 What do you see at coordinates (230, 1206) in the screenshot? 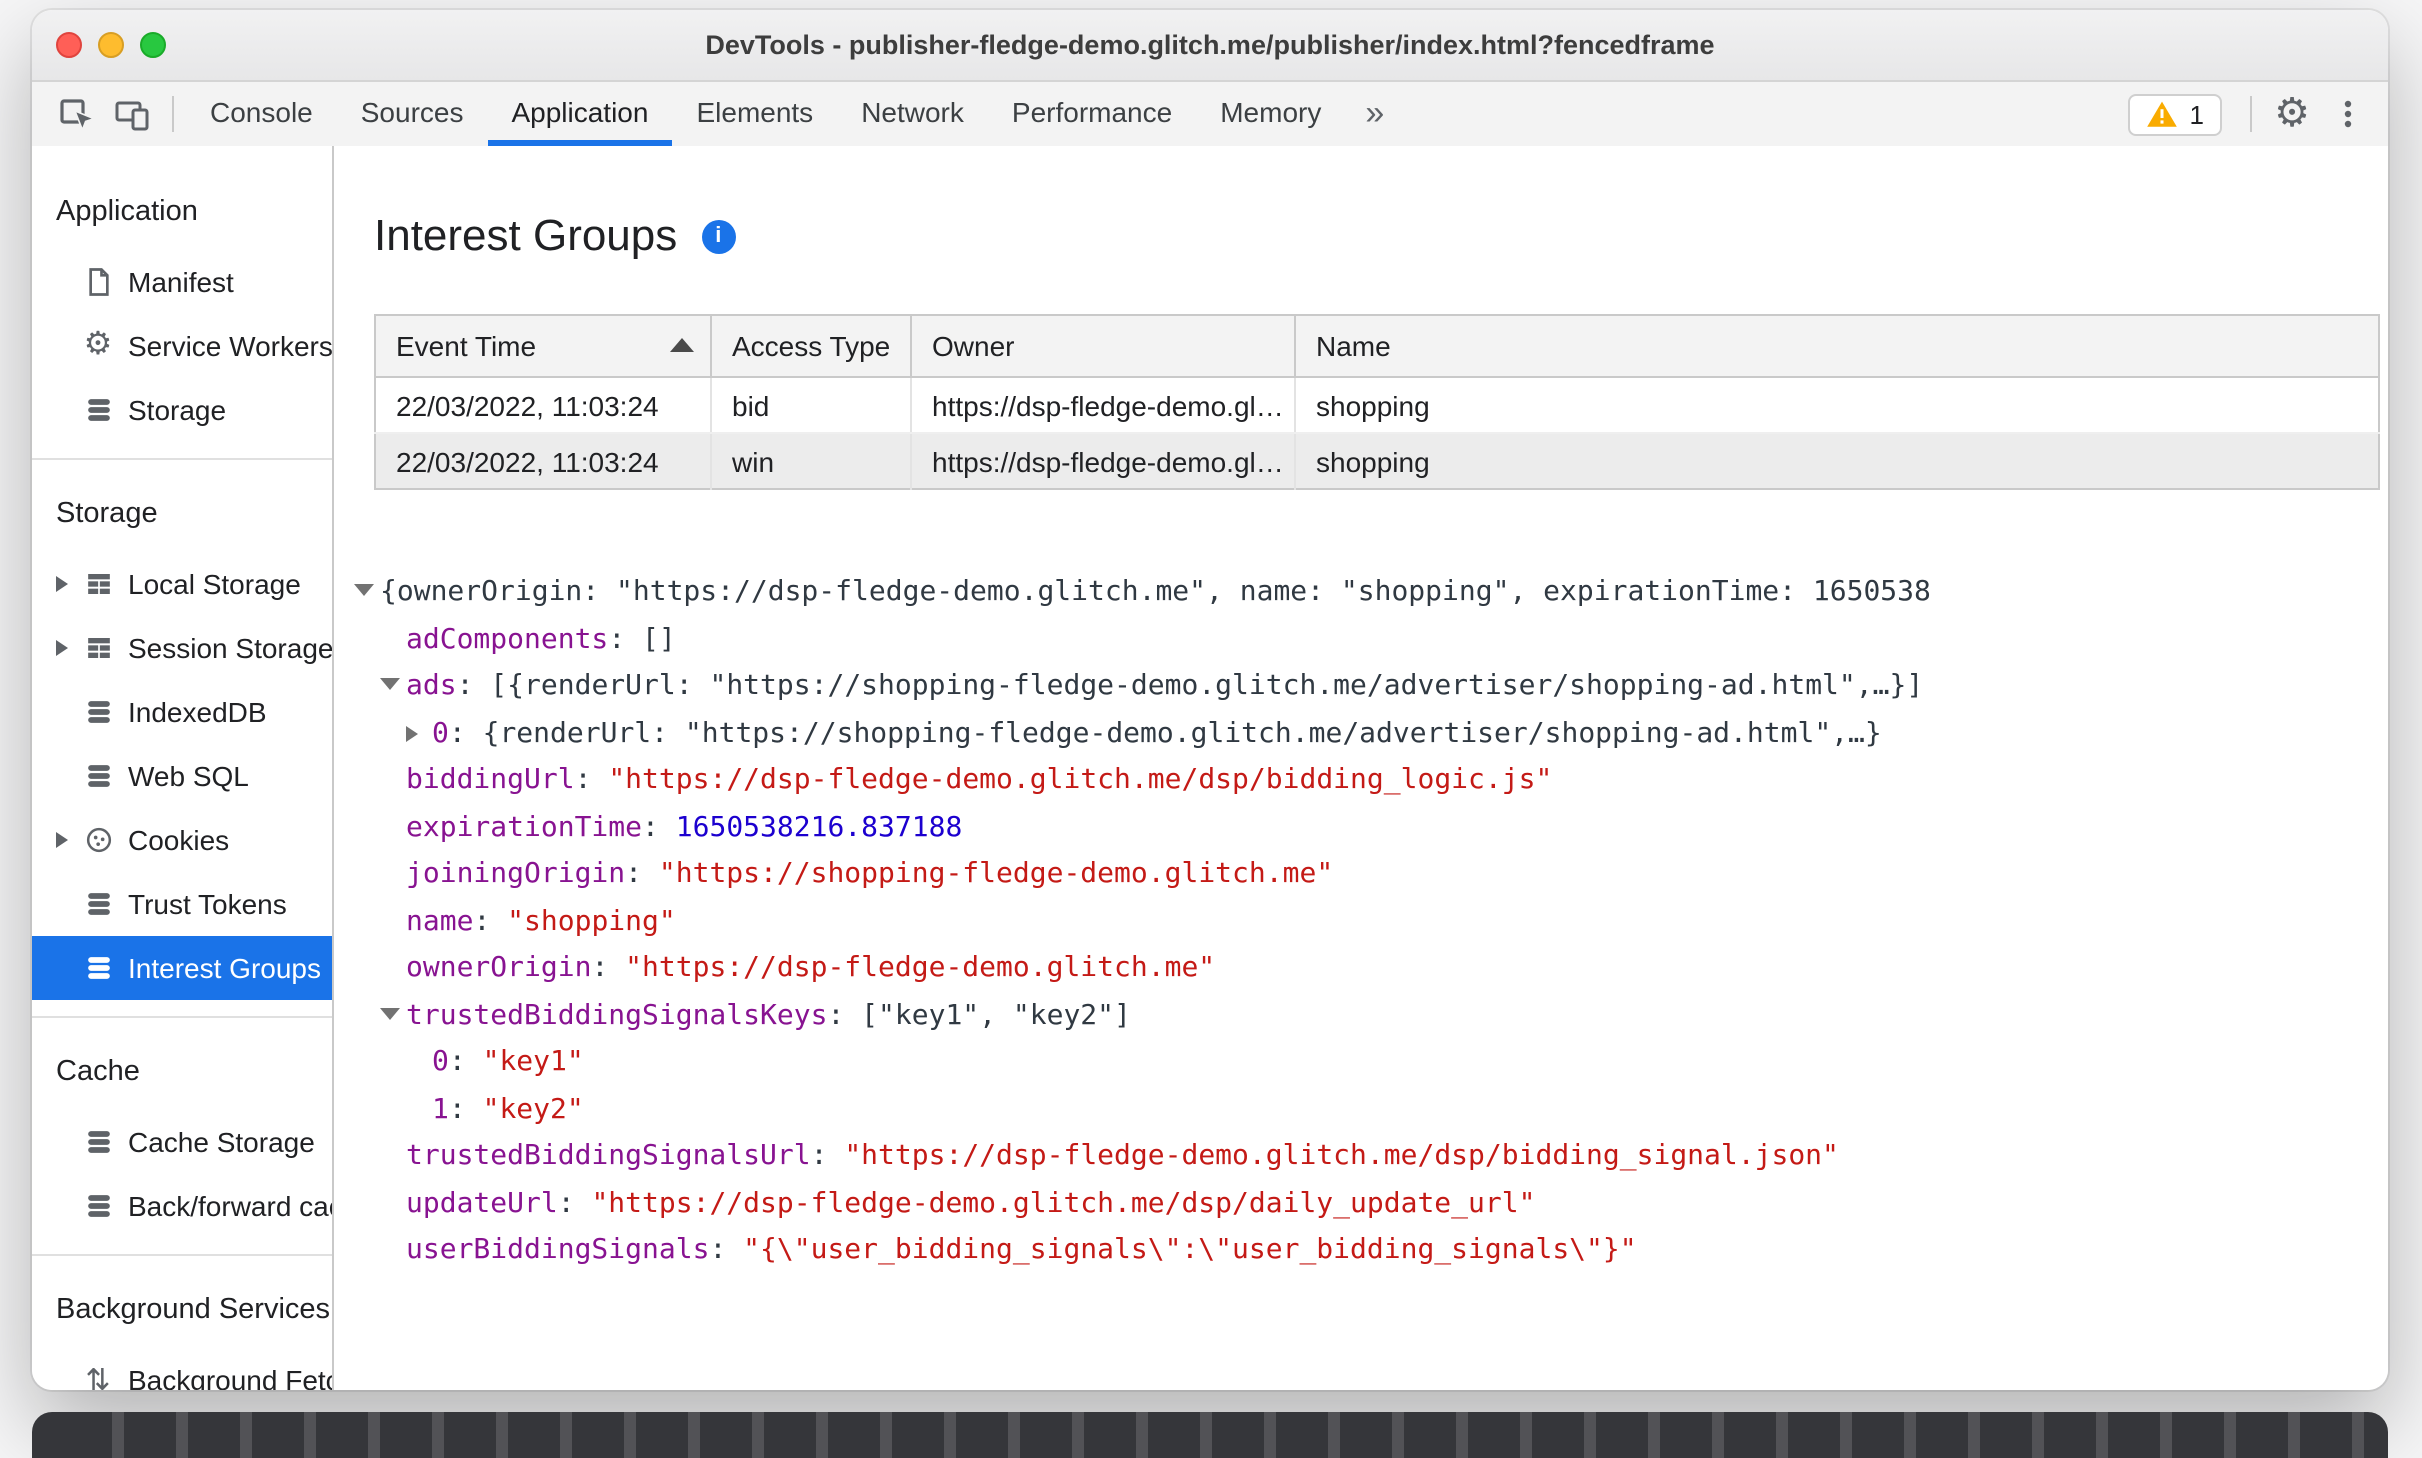
I see `sidebar-item-label: Back/forward cach` at bounding box center [230, 1206].